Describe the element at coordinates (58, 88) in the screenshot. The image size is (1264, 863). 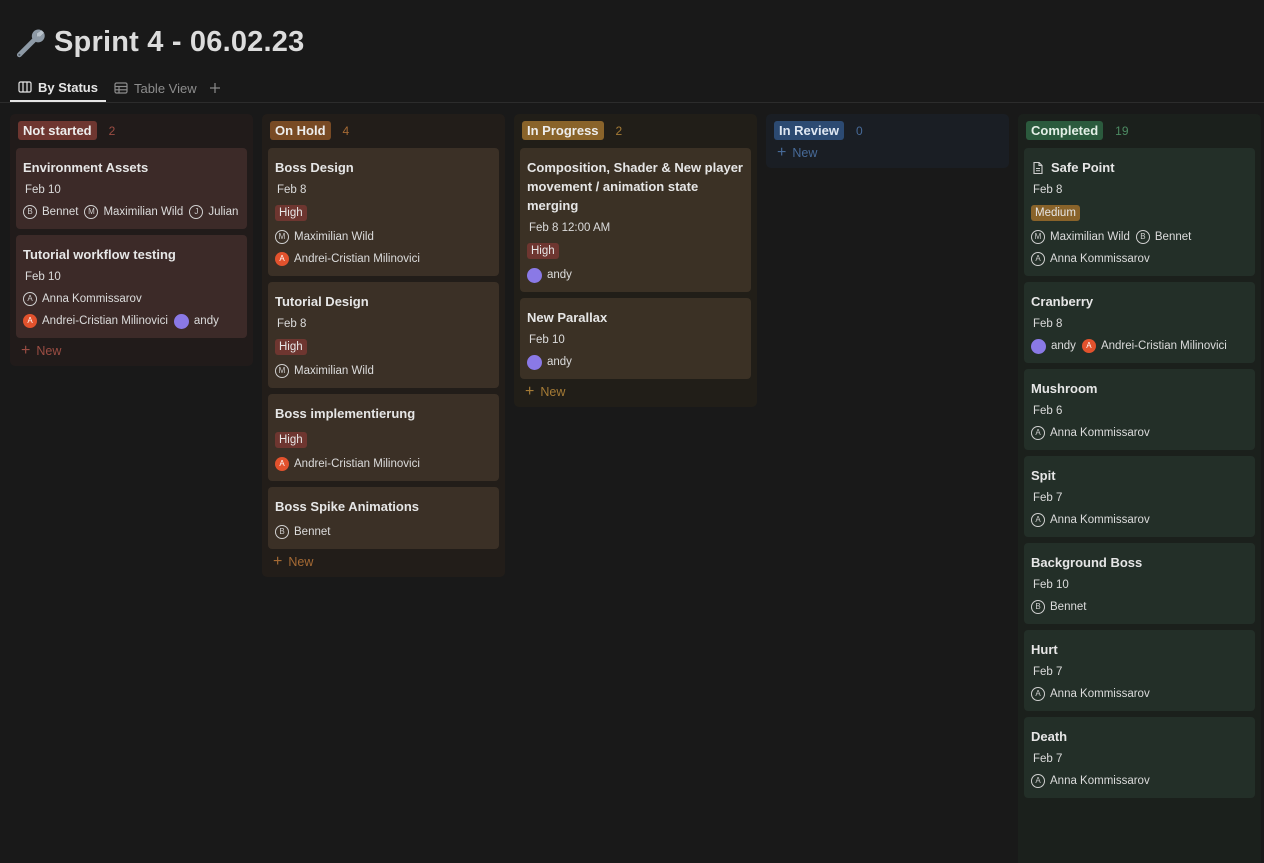
I see `tab-by-status: By Status` at that location.